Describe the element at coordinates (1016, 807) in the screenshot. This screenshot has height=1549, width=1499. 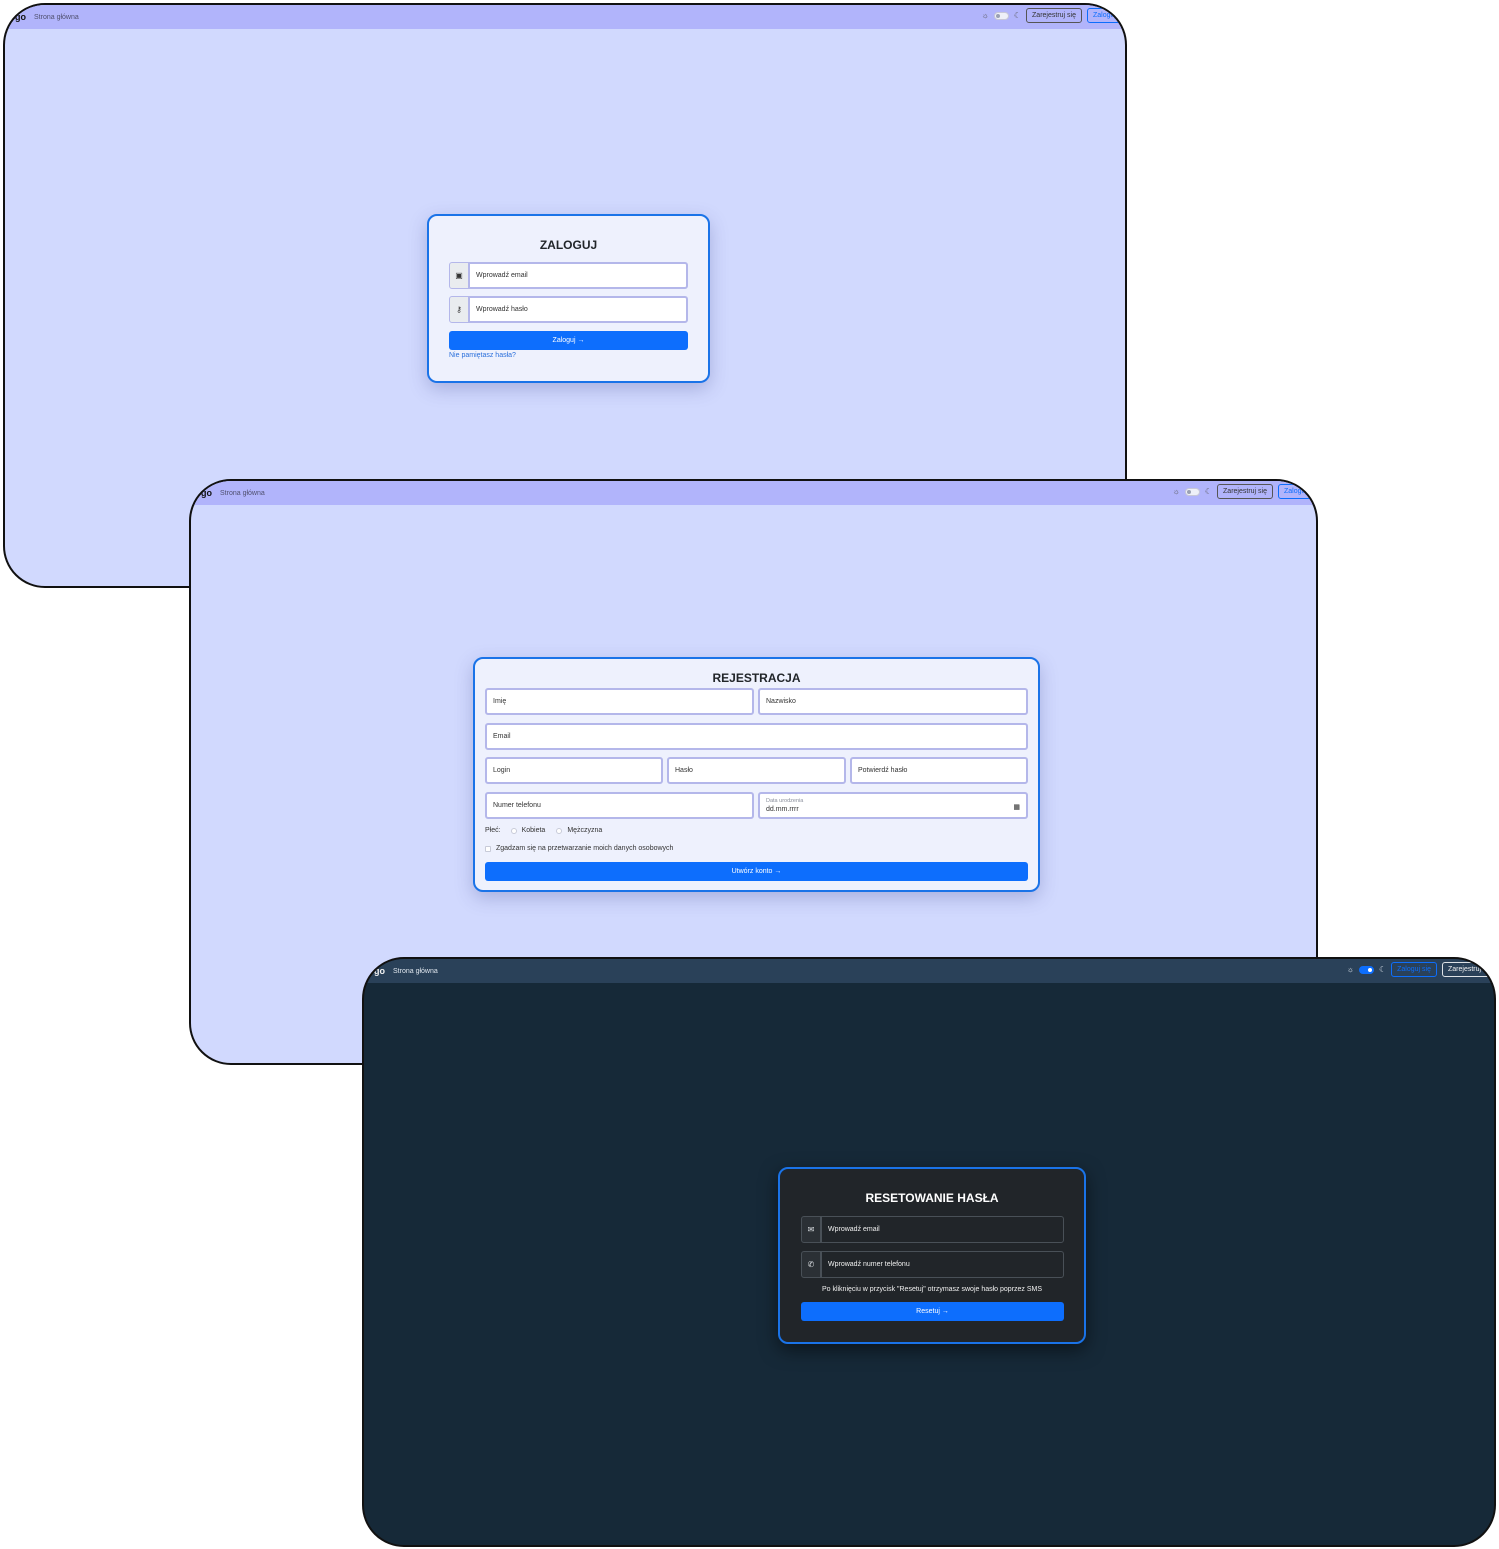
I see `calendar-icon: ▦` at that location.